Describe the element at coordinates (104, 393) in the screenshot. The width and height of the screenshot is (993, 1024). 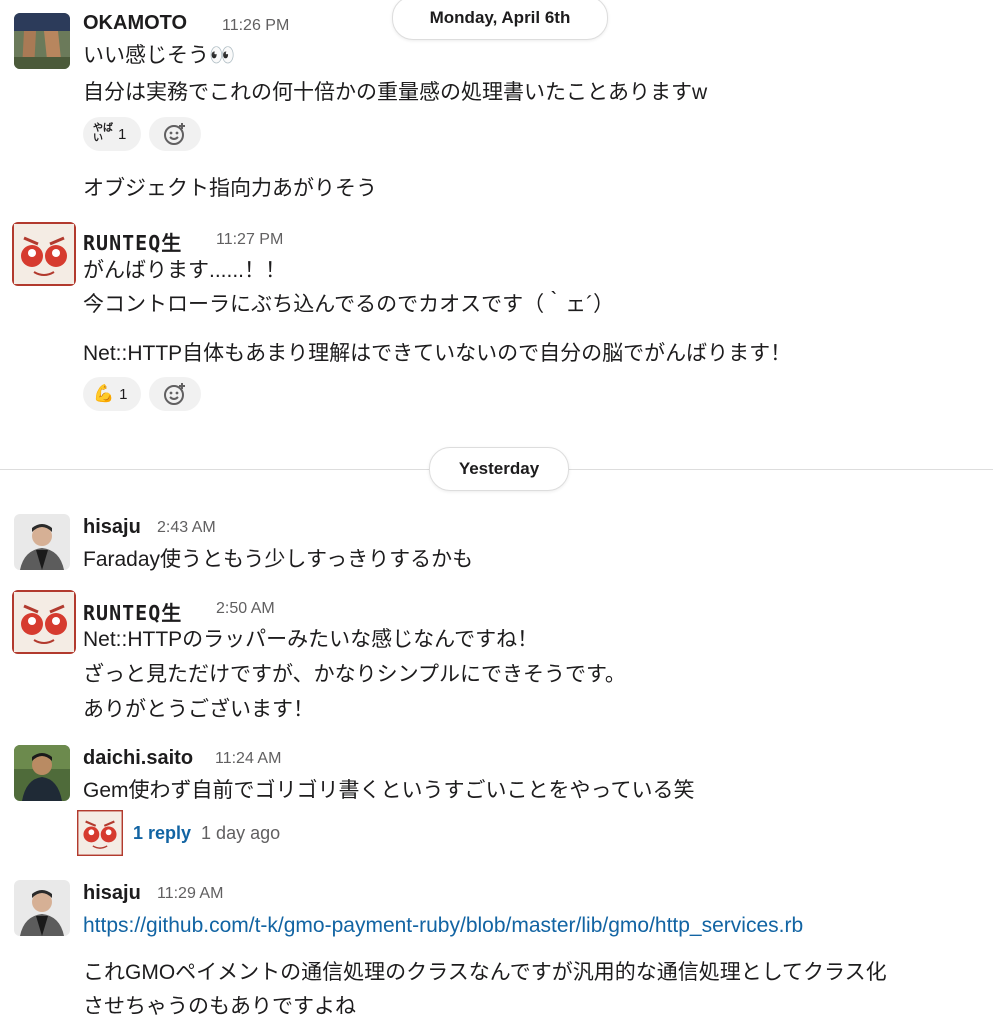
I see `flexed-biceps-emoji: 💪` at that location.